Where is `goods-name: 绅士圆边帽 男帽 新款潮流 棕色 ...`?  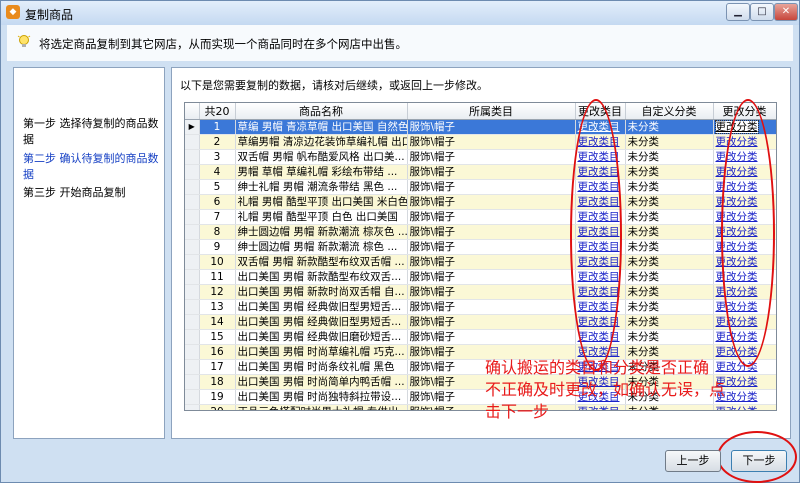 goods-name: 绅士圆边帽 男帽 新款潮流 棕色 ... is located at coordinates (321, 247).